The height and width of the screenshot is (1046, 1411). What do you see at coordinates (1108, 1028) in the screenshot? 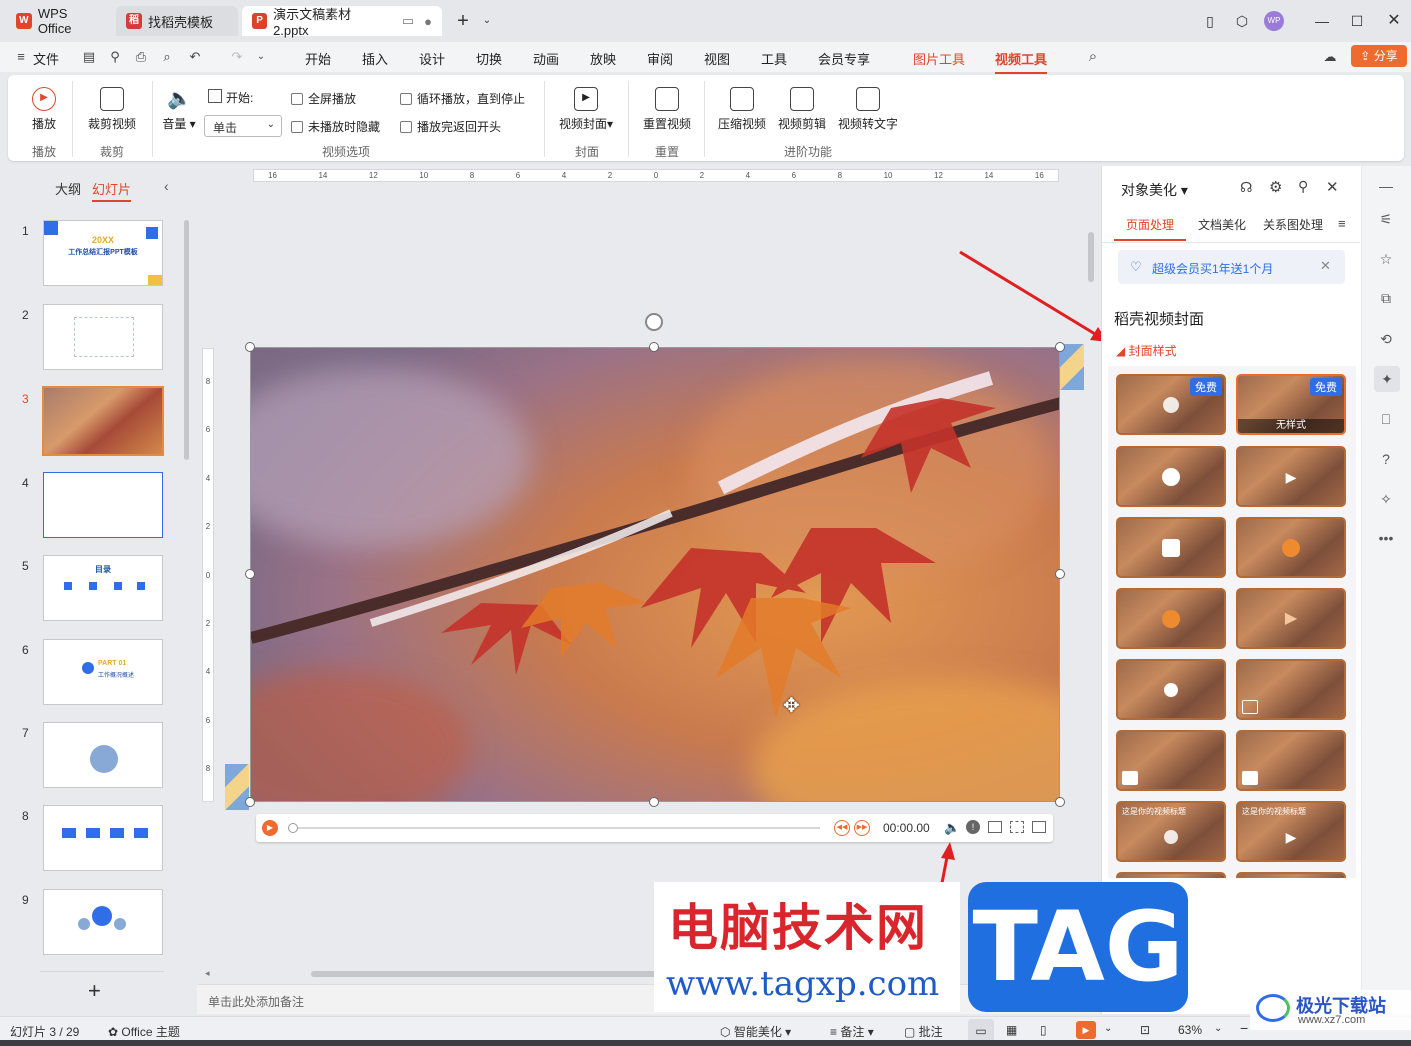
I see `slideshow-chevron-icon: ⌄` at bounding box center [1108, 1028].